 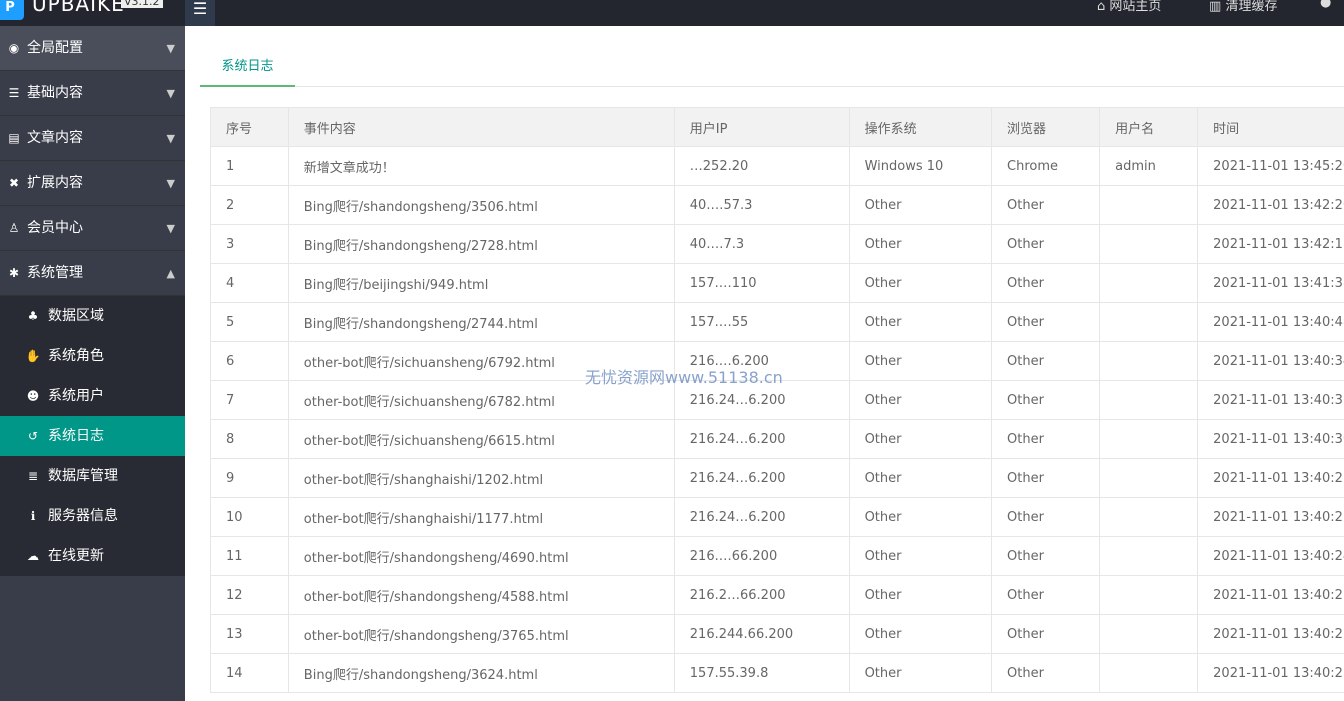 I want to click on sidebar-item: ♣ 数据区域, so click(x=92, y=316).